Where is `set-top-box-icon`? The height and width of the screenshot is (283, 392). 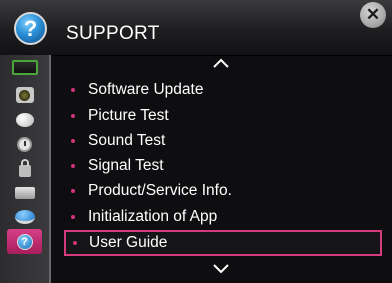 set-top-box-icon is located at coordinates (24, 193).